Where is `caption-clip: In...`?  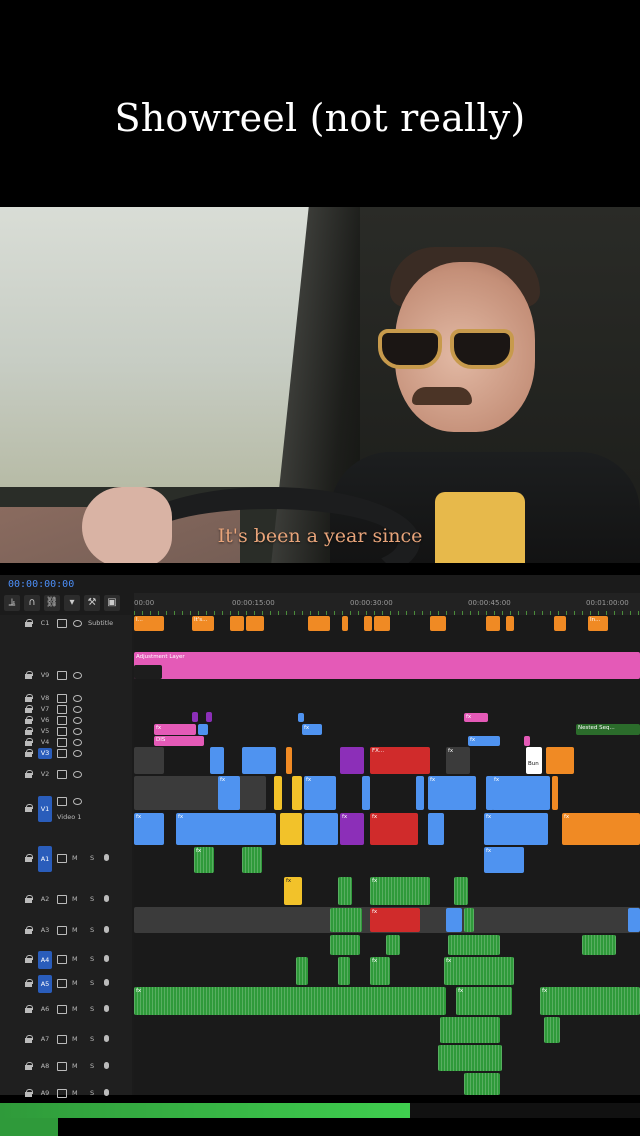 caption-clip: In... is located at coordinates (598, 623).